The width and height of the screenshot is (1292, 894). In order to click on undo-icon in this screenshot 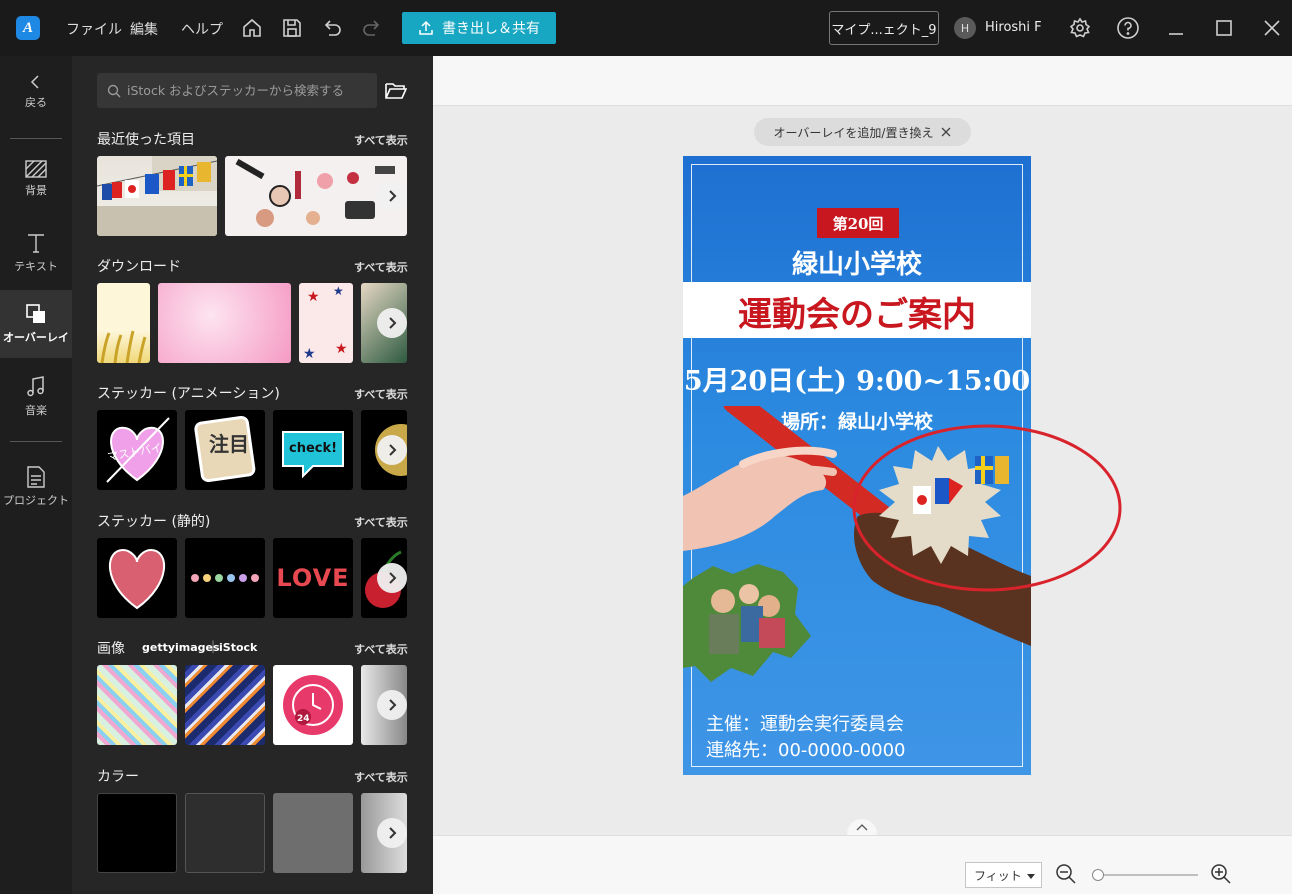, I will do `click(332, 28)`.